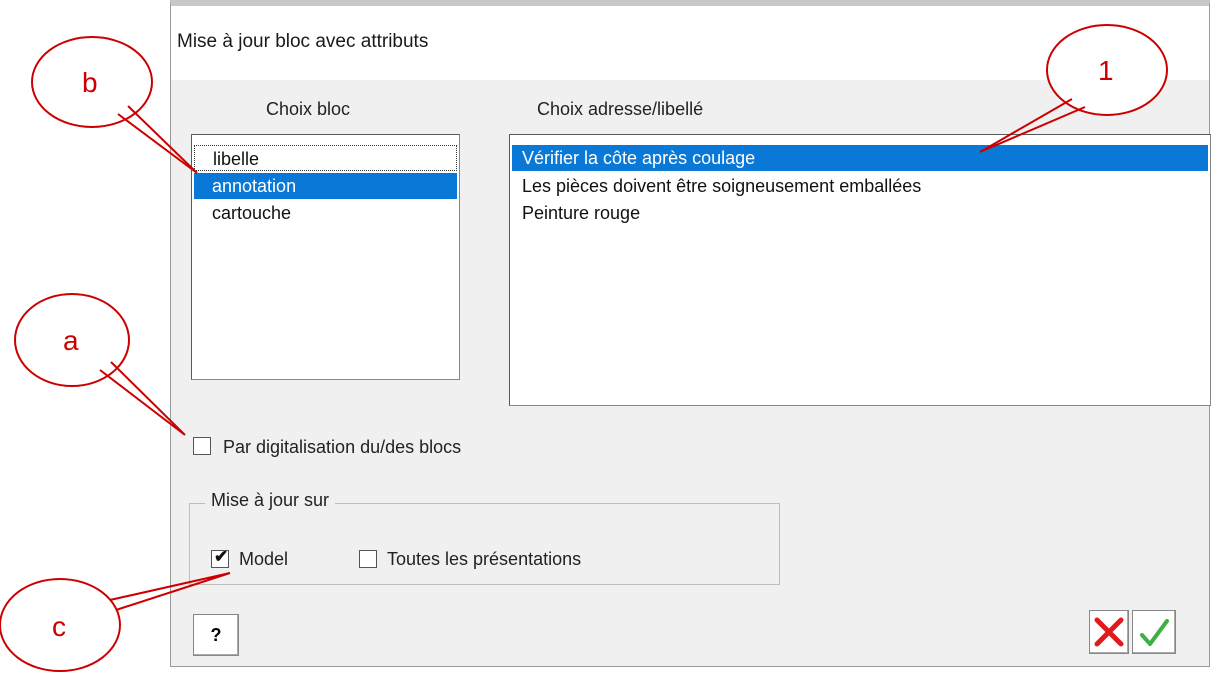 The width and height of the screenshot is (1220, 673). What do you see at coordinates (308, 109) in the screenshot?
I see `block-list-label: Choix bloc` at bounding box center [308, 109].